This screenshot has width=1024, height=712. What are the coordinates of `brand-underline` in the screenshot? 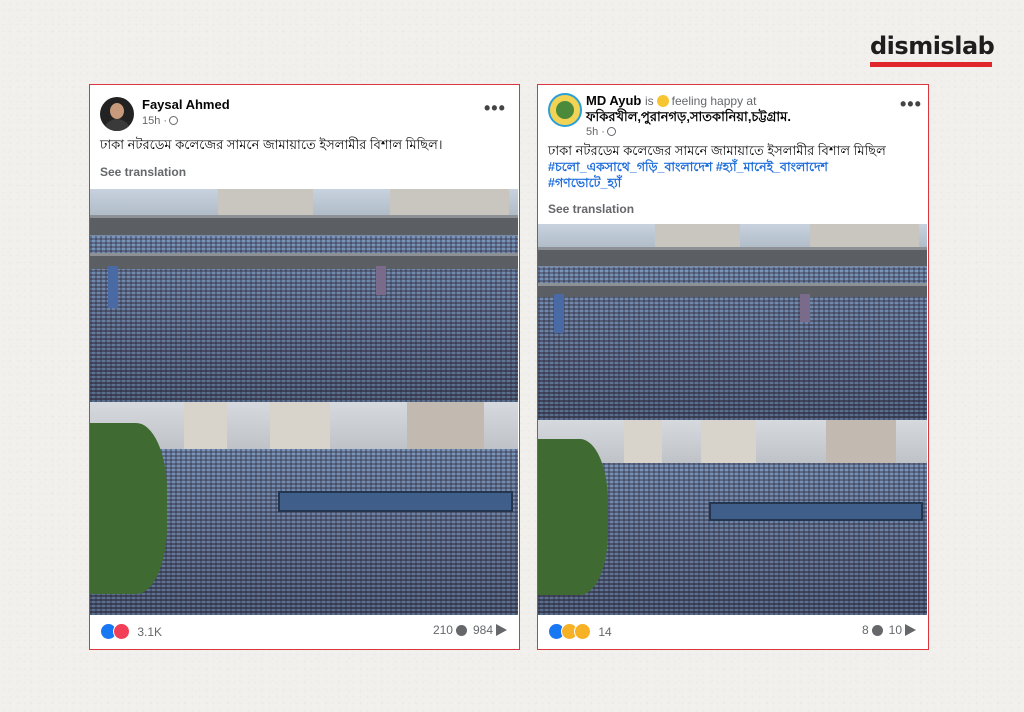 It's located at (931, 64).